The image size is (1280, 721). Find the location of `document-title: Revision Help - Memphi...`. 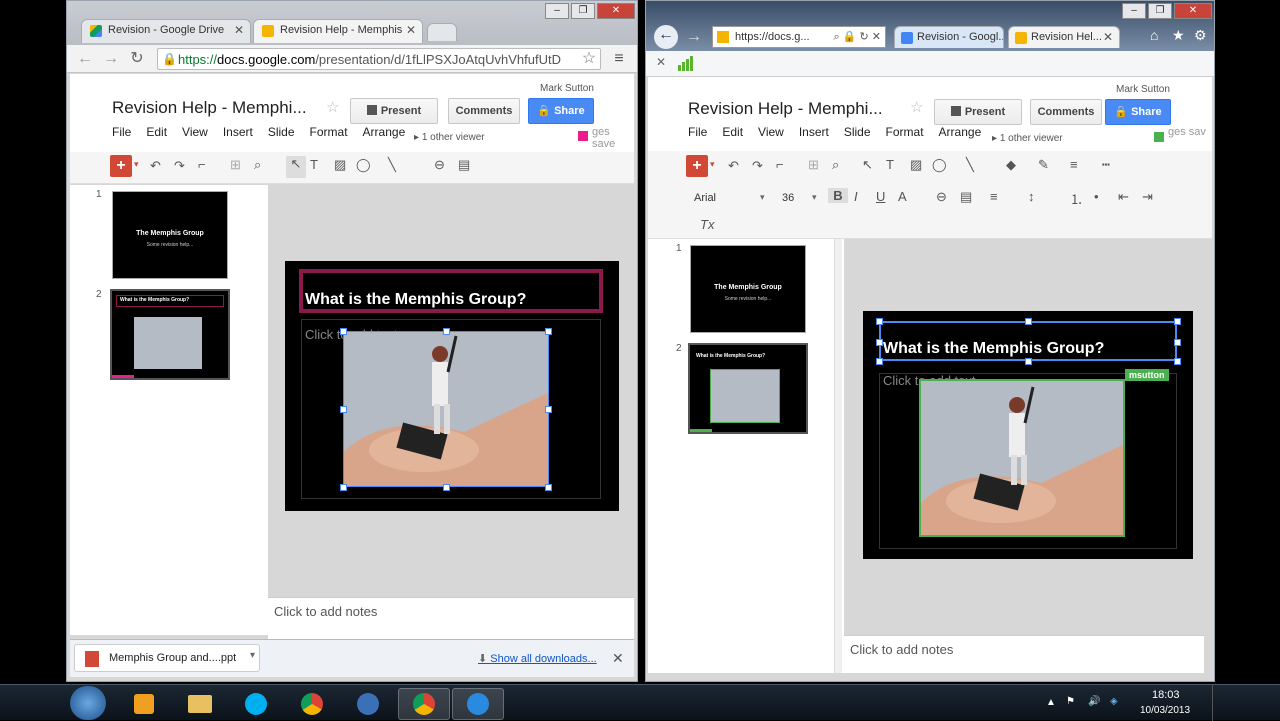

document-title: Revision Help - Memphi... is located at coordinates (209, 108).